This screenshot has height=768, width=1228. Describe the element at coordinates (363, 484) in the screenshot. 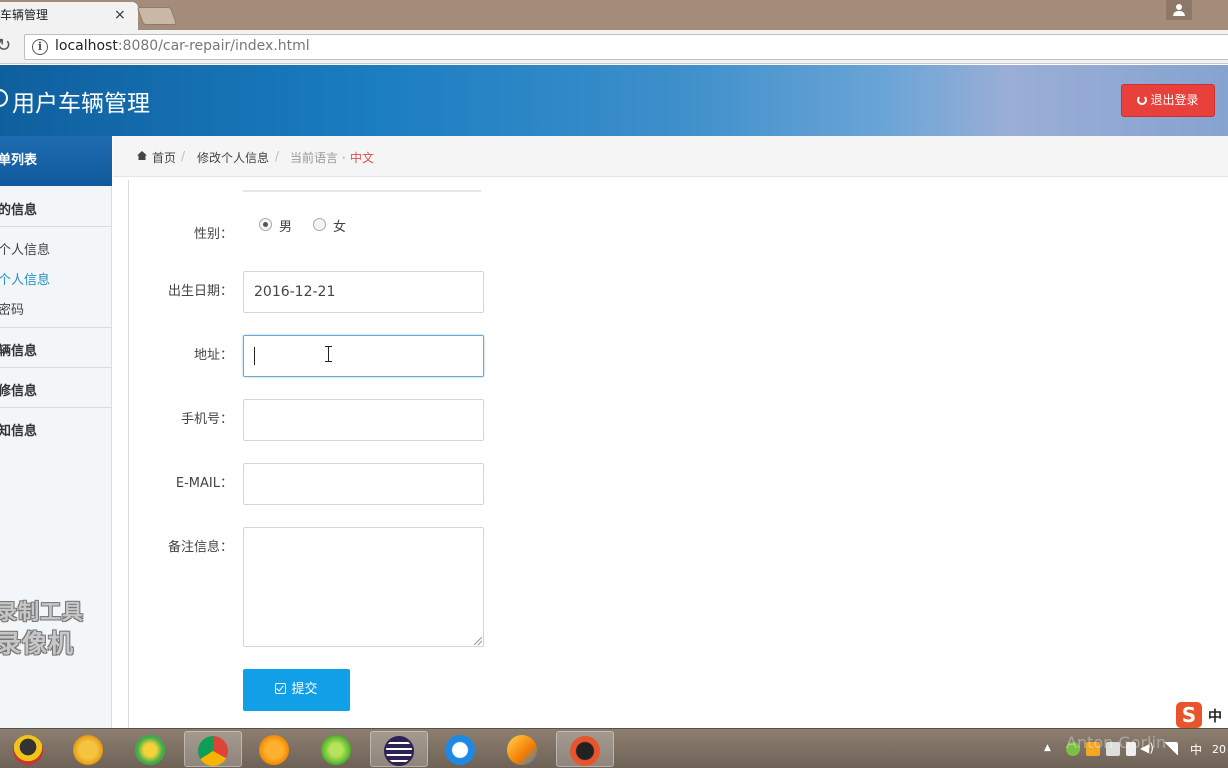

I see `email-field` at that location.